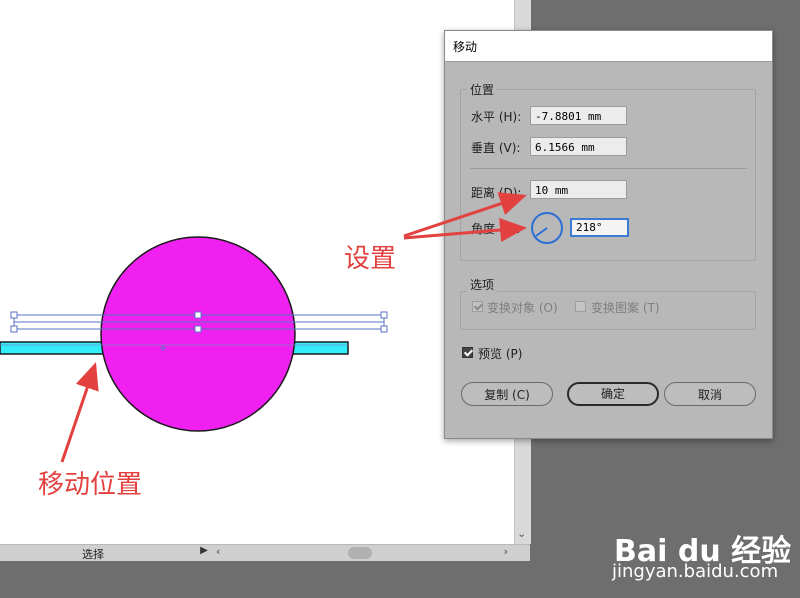  Describe the element at coordinates (218, 551) in the screenshot. I see `scroll-left-icon: ‹` at that location.